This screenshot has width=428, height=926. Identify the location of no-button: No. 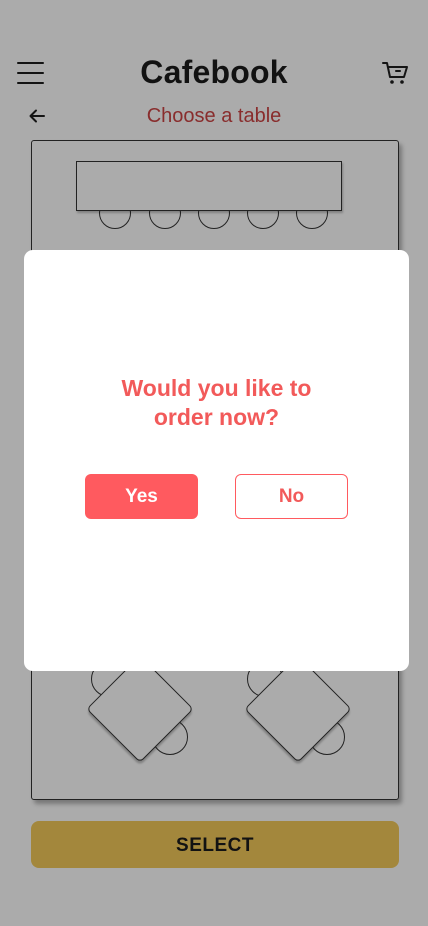
(291, 496).